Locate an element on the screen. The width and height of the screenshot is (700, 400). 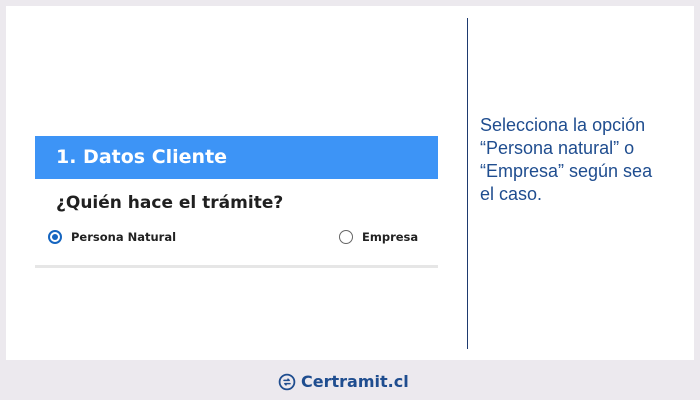
who-does-procedure-question: ¿Quién hace el trámite? is located at coordinates (170, 203).